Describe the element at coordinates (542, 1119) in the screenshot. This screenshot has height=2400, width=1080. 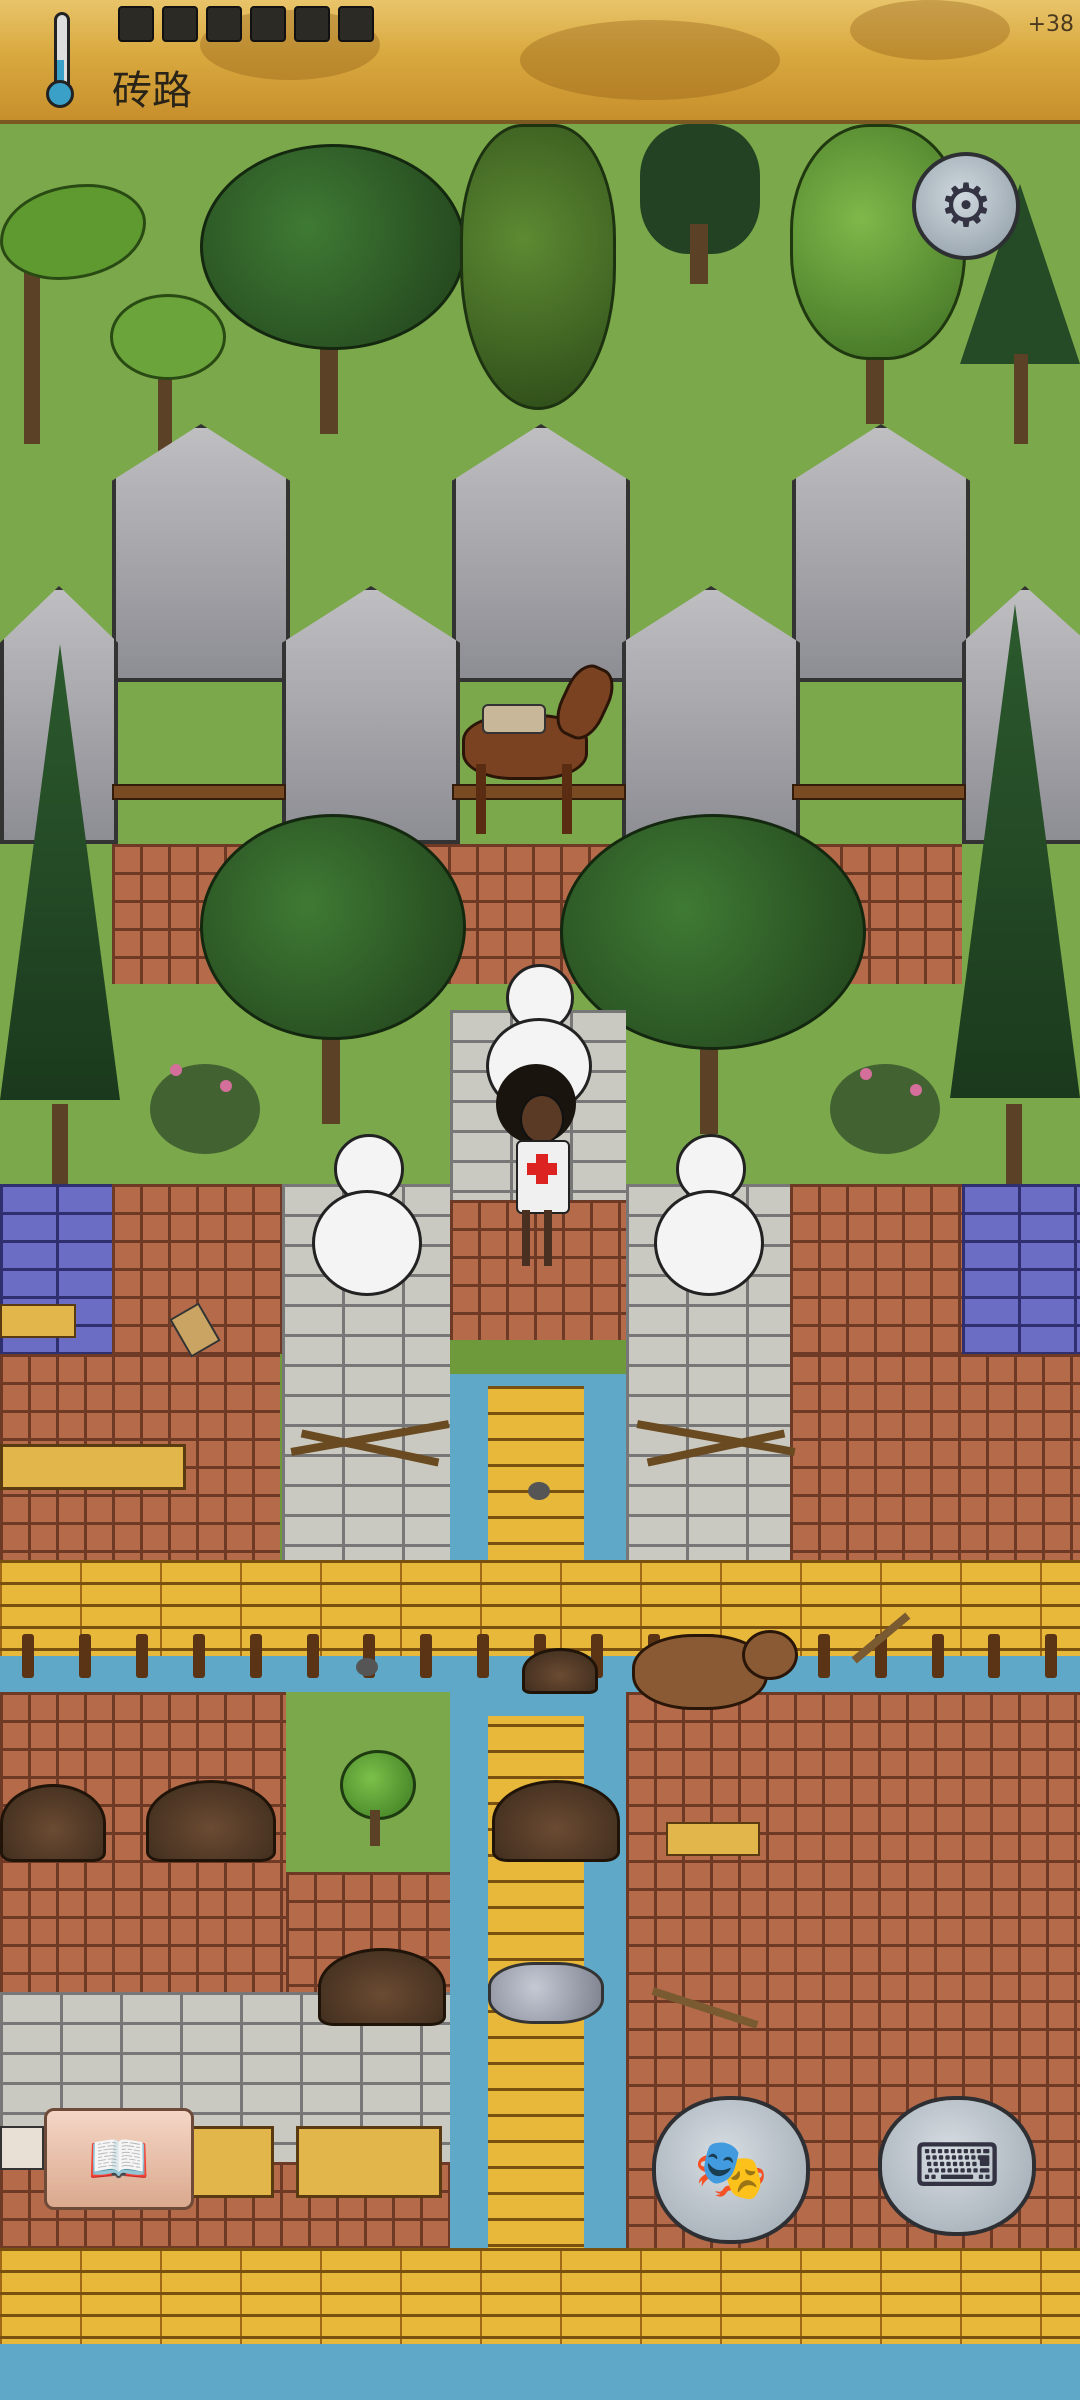
I see `player-head` at that location.